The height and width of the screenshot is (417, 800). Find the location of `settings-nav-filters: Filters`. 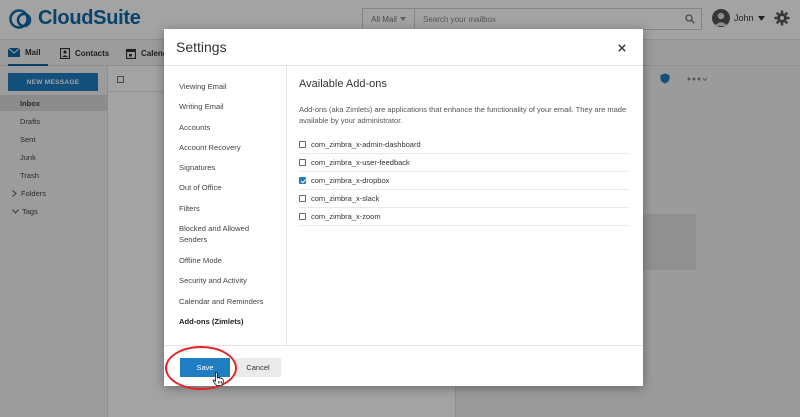

settings-nav-filters: Filters is located at coordinates (229, 208).